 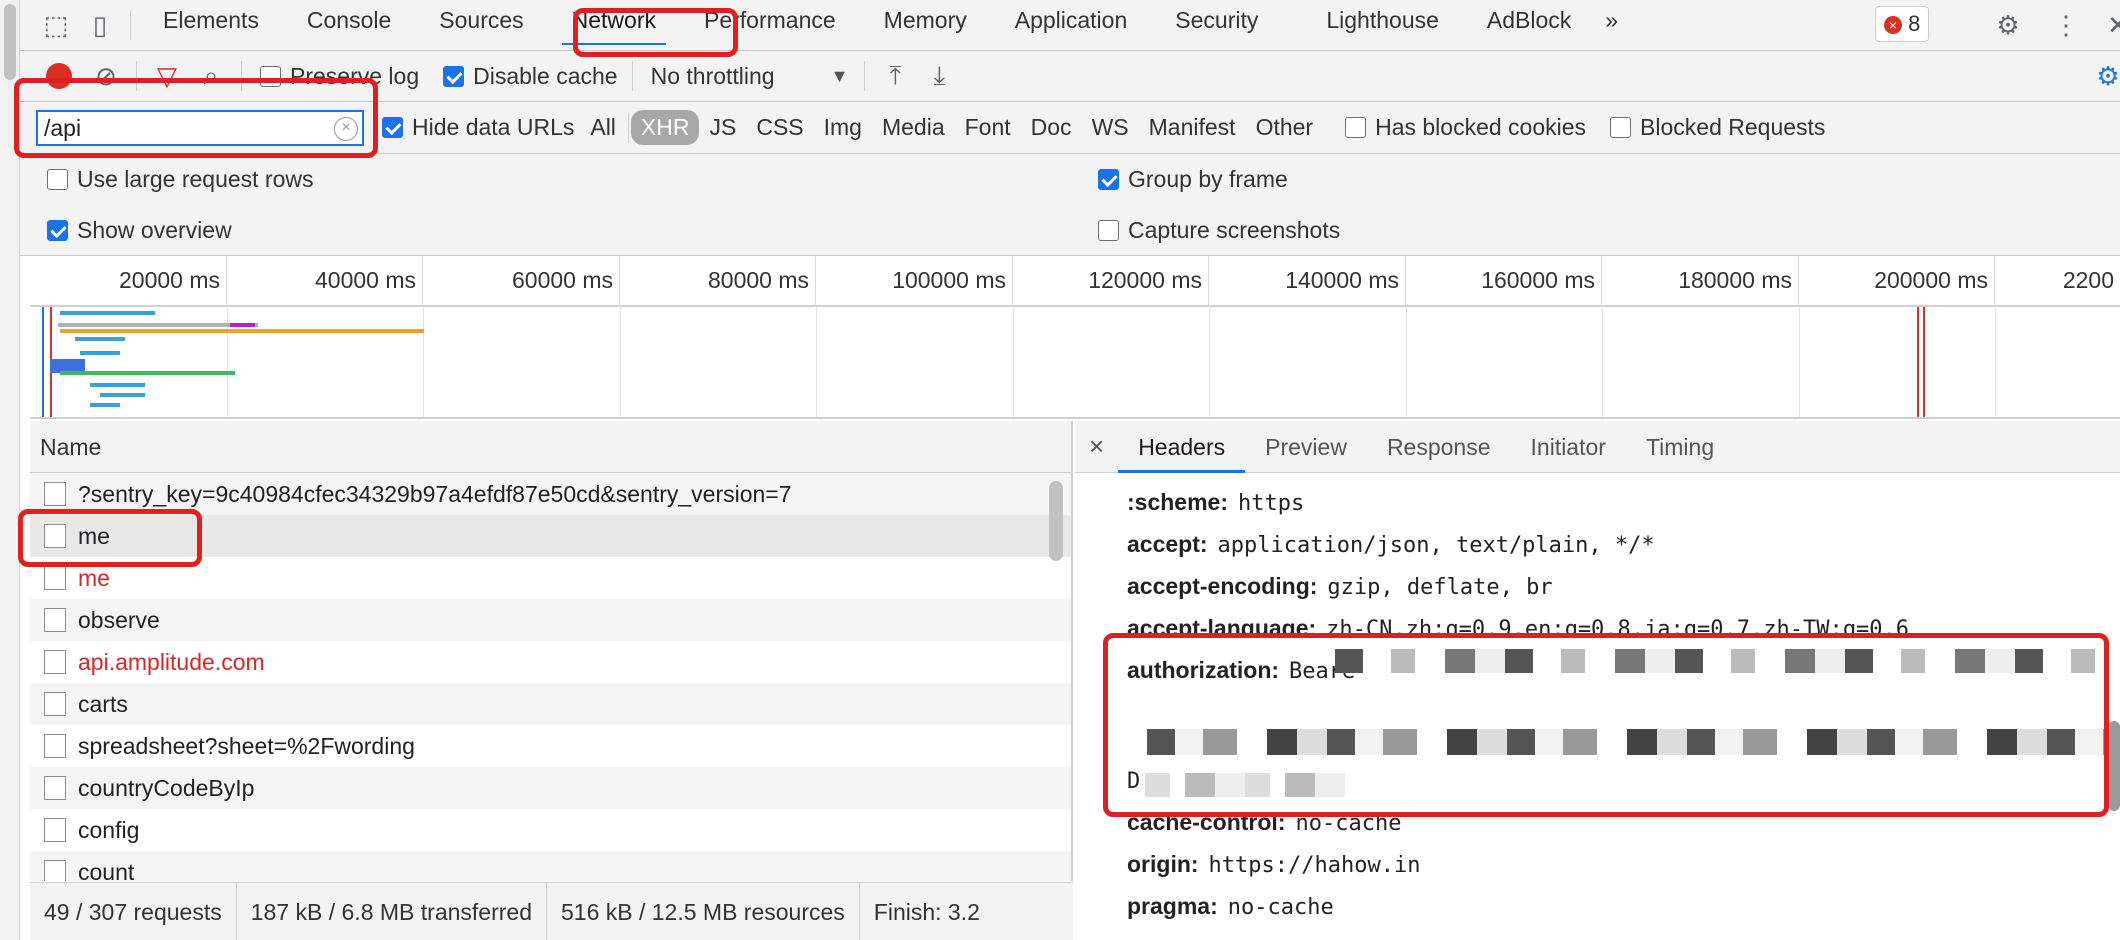 What do you see at coordinates (550, 662) in the screenshot?
I see `request-row: api.amplitude.com` at bounding box center [550, 662].